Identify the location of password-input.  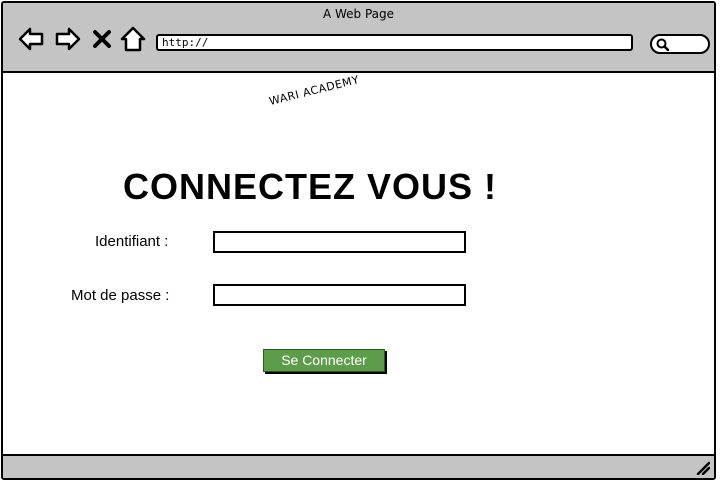
(339, 295).